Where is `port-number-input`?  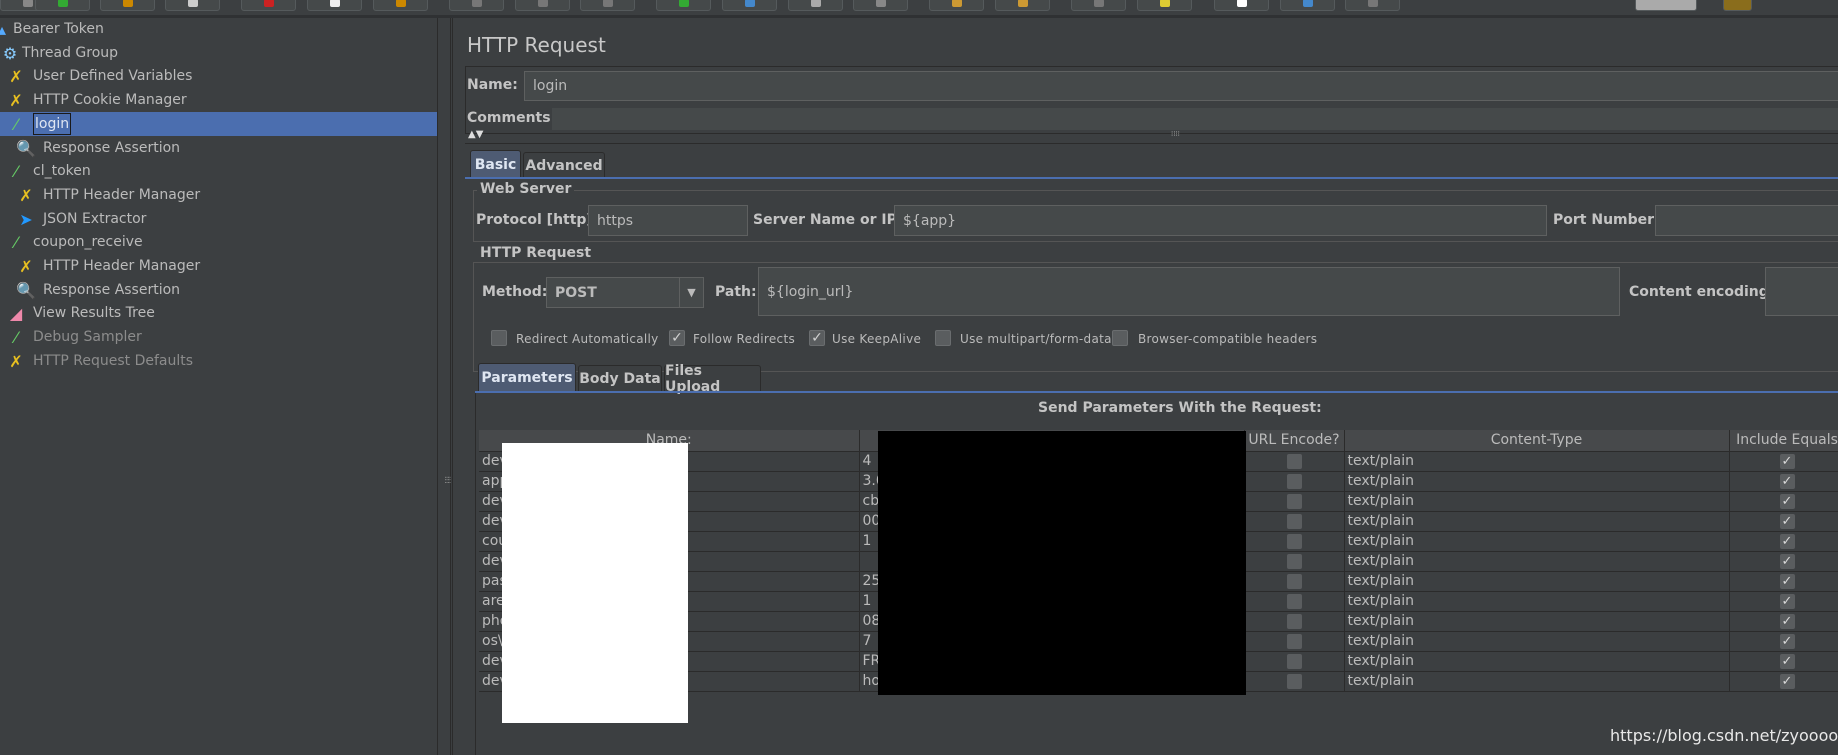
port-number-input is located at coordinates (1746, 220).